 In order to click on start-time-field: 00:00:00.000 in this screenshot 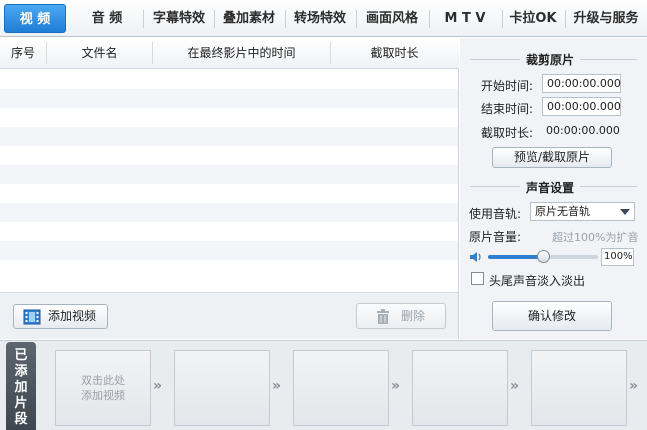, I will do `click(581, 83)`.